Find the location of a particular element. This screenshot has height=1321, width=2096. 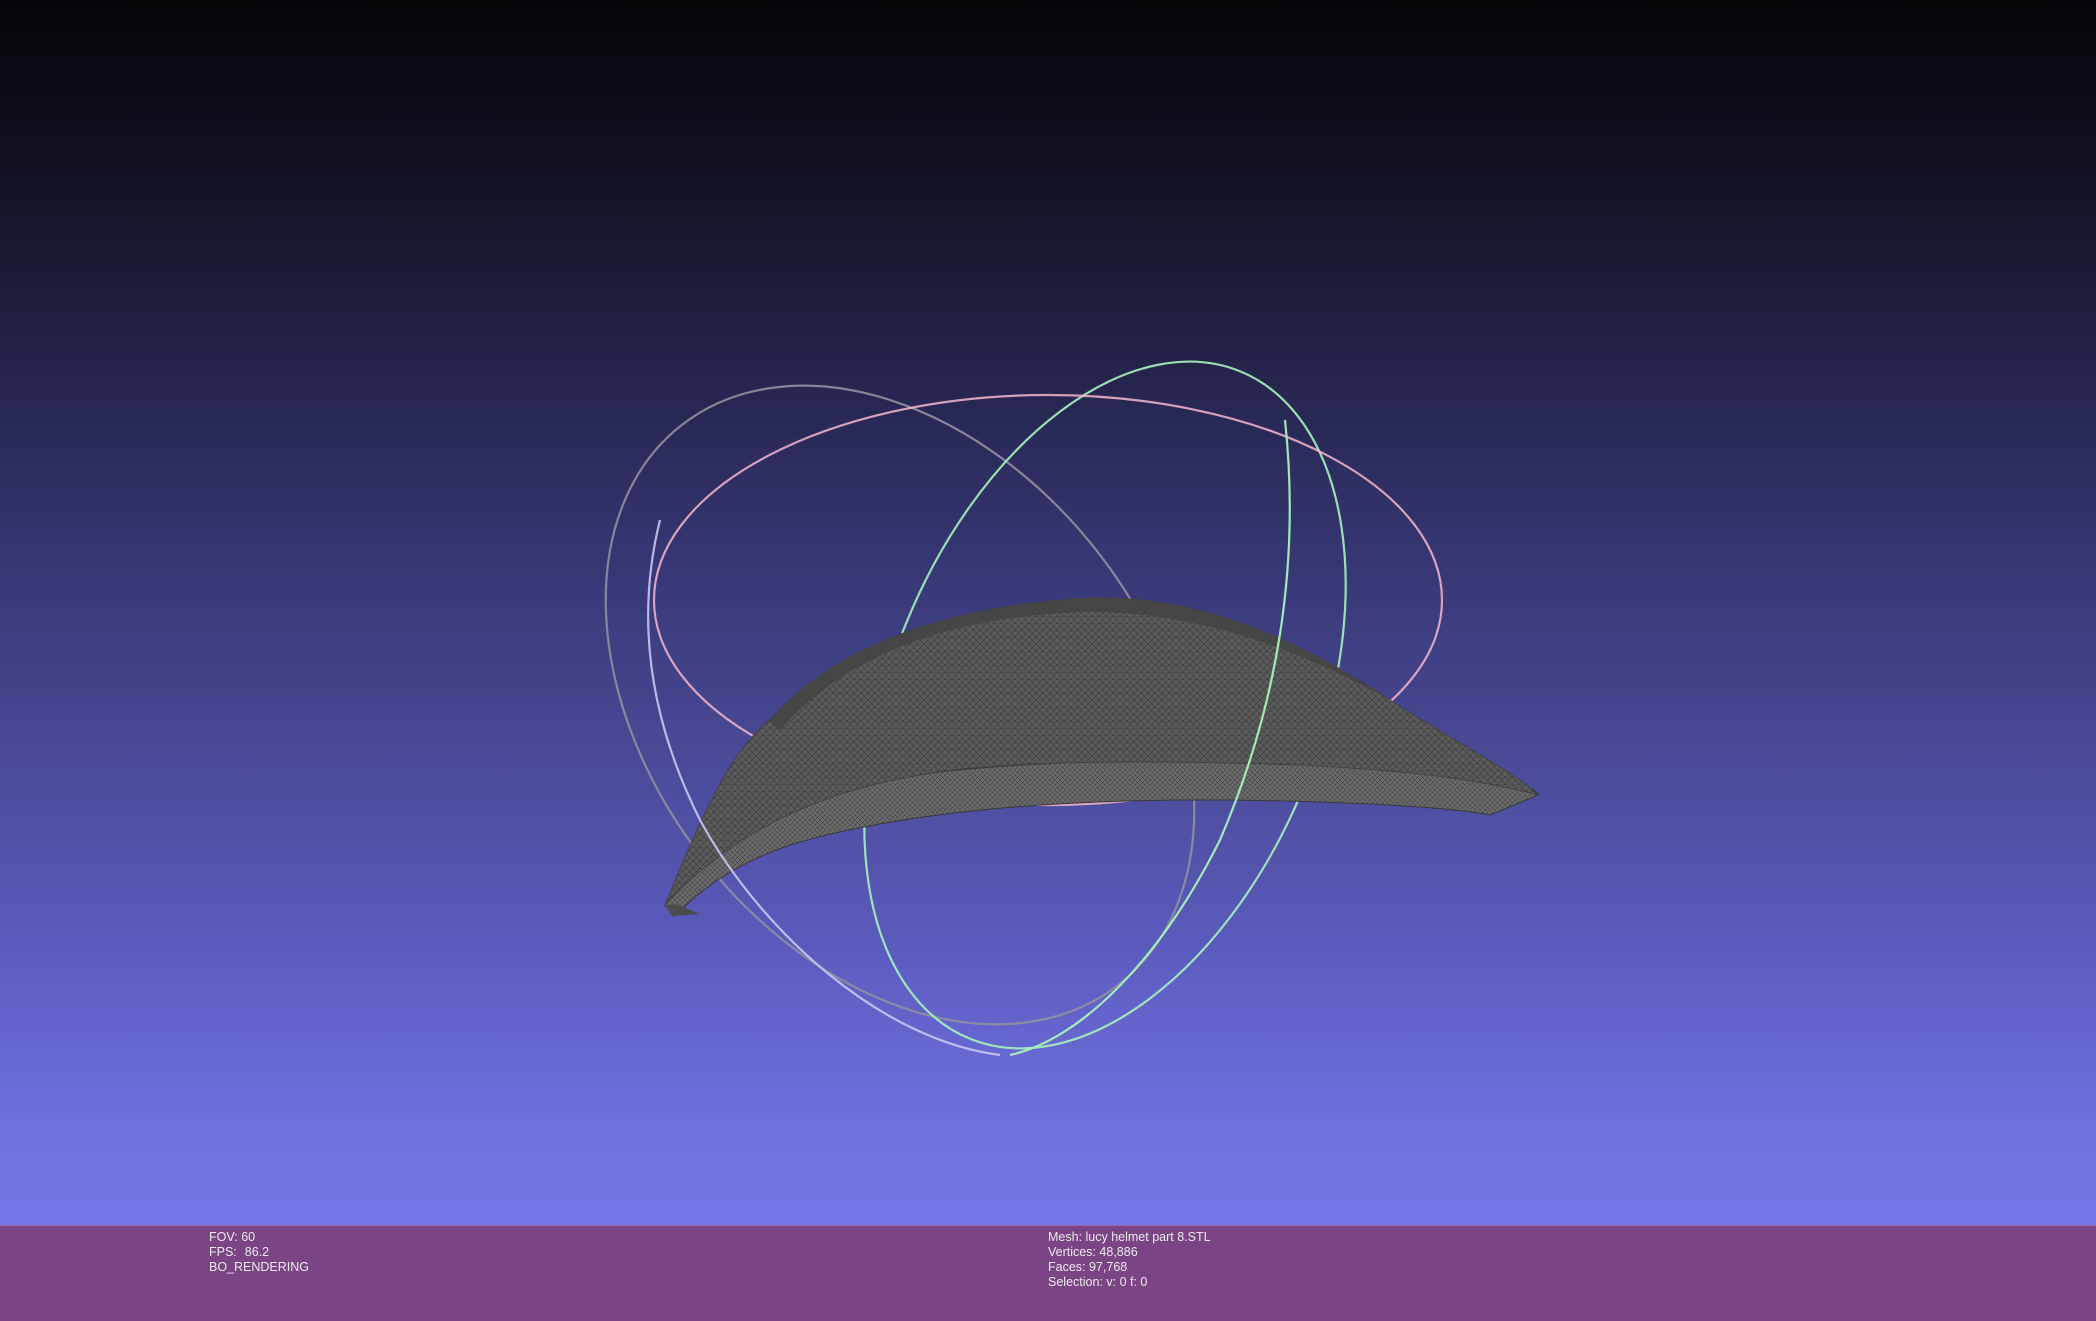

render-info-panel: FOV: 60 FPS: 86.2 BO_RENDERING is located at coordinates (259, 1252).